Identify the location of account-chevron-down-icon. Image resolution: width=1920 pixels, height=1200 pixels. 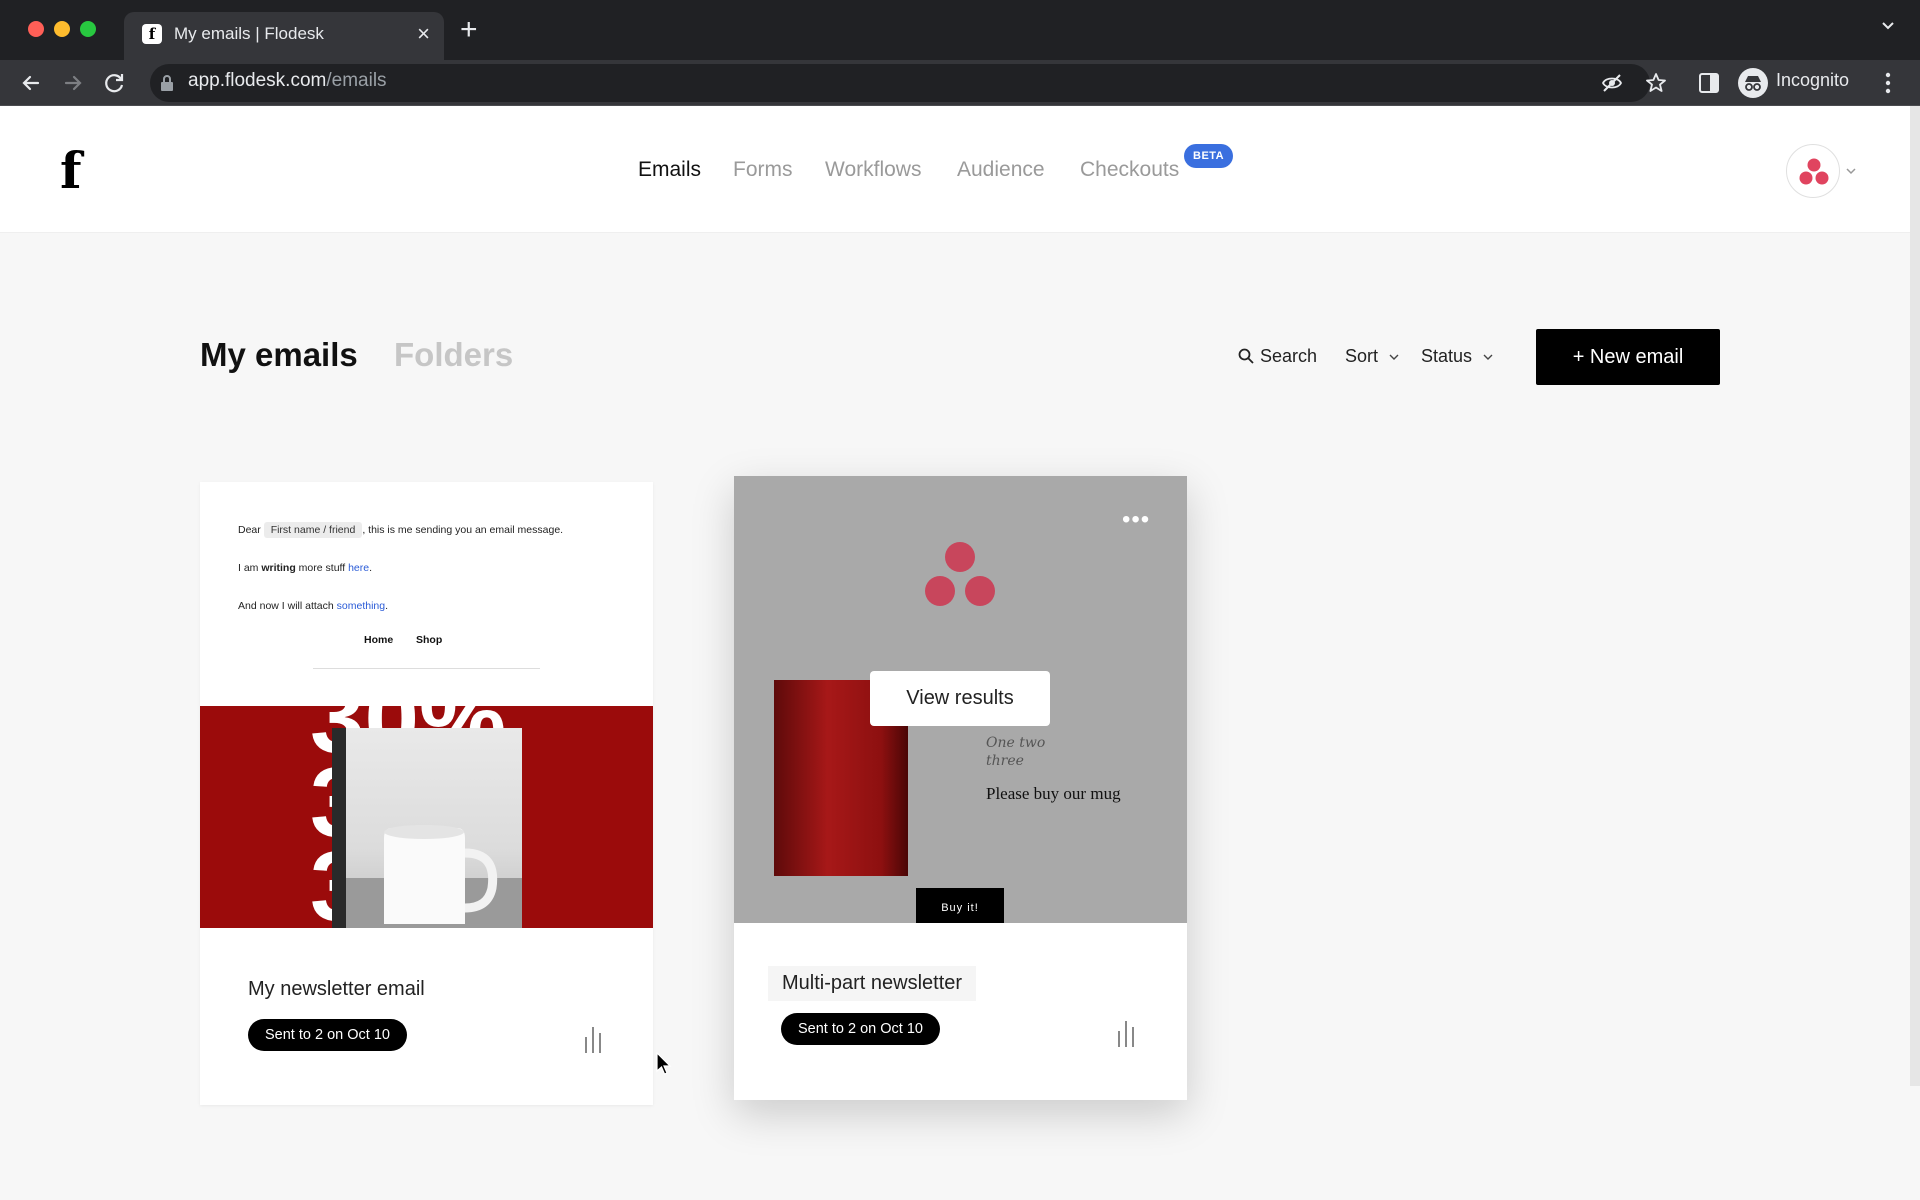
(1851, 171).